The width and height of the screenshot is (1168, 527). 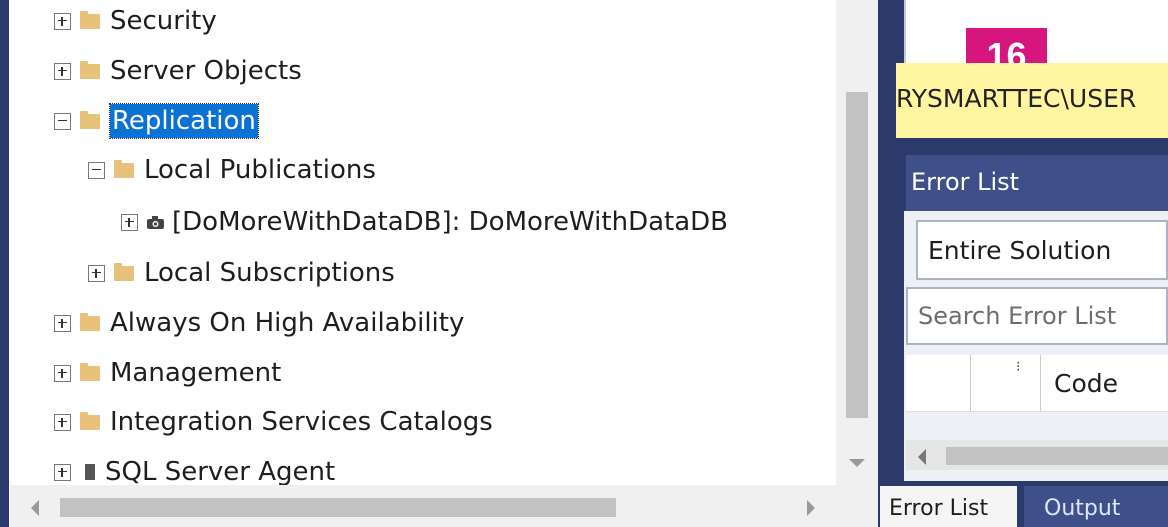 What do you see at coordinates (1016, 98) in the screenshot?
I see `connection-user-text: RYSMARTTEC\USER` at bounding box center [1016, 98].